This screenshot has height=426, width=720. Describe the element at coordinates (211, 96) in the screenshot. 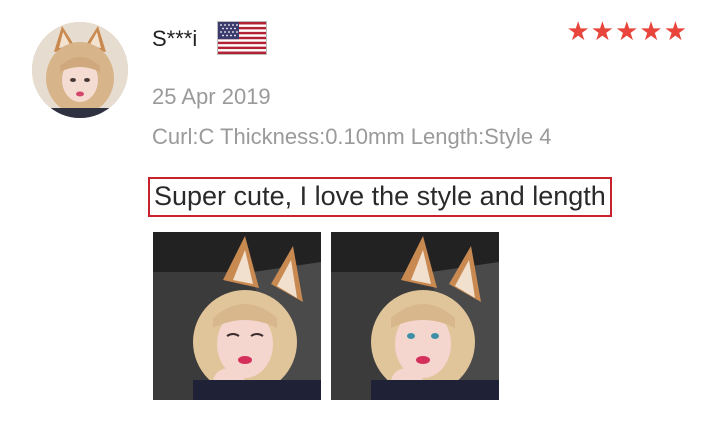

I see `review-date: 25 Apr 2019` at that location.